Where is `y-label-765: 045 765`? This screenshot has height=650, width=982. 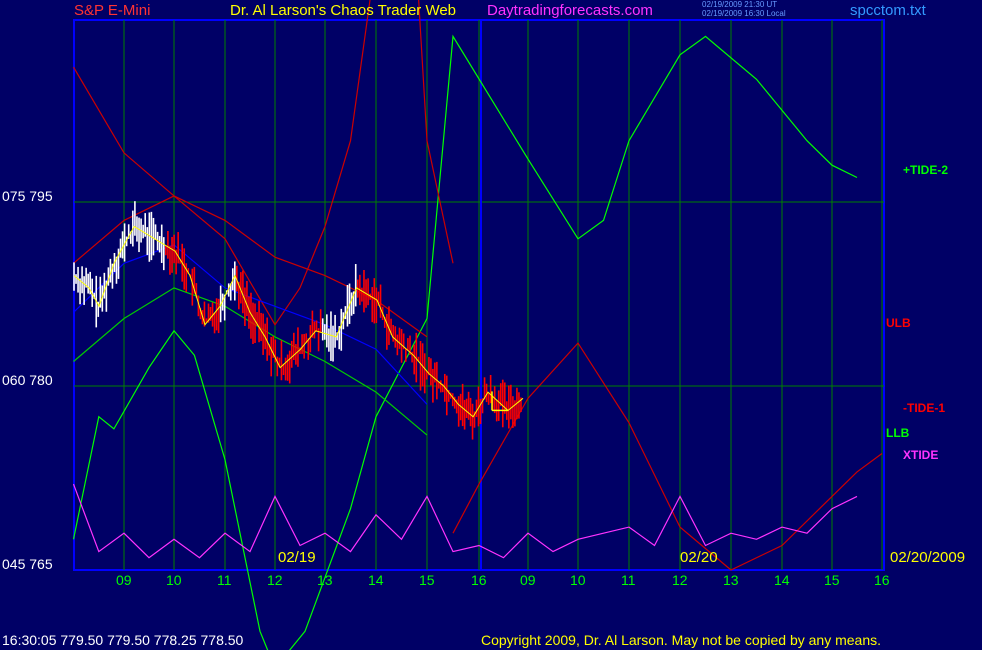 y-label-765: 045 765 is located at coordinates (27, 564).